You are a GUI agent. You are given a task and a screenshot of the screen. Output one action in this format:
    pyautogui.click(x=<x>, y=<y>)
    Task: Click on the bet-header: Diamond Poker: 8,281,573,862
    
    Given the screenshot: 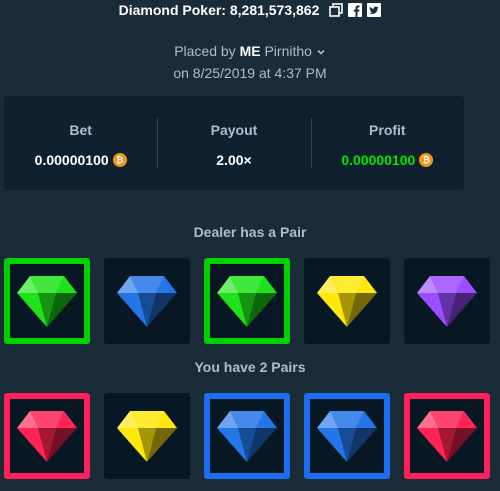 What is the action you would take?
    pyautogui.click(x=250, y=10)
    